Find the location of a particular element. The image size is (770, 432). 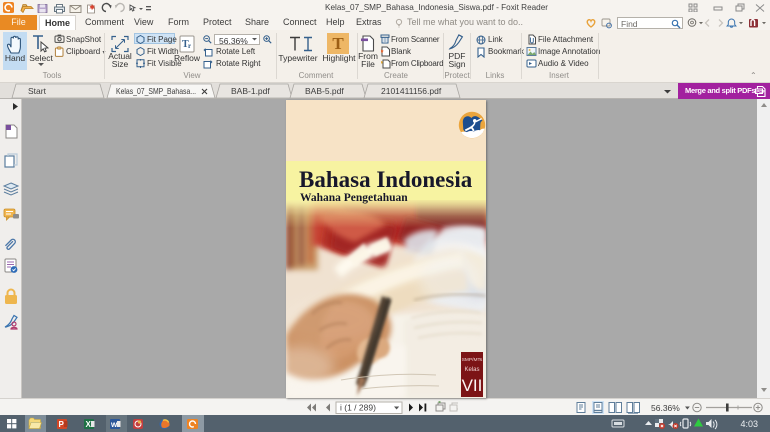

svg-text: PDF is located at coordinates (760, 91).